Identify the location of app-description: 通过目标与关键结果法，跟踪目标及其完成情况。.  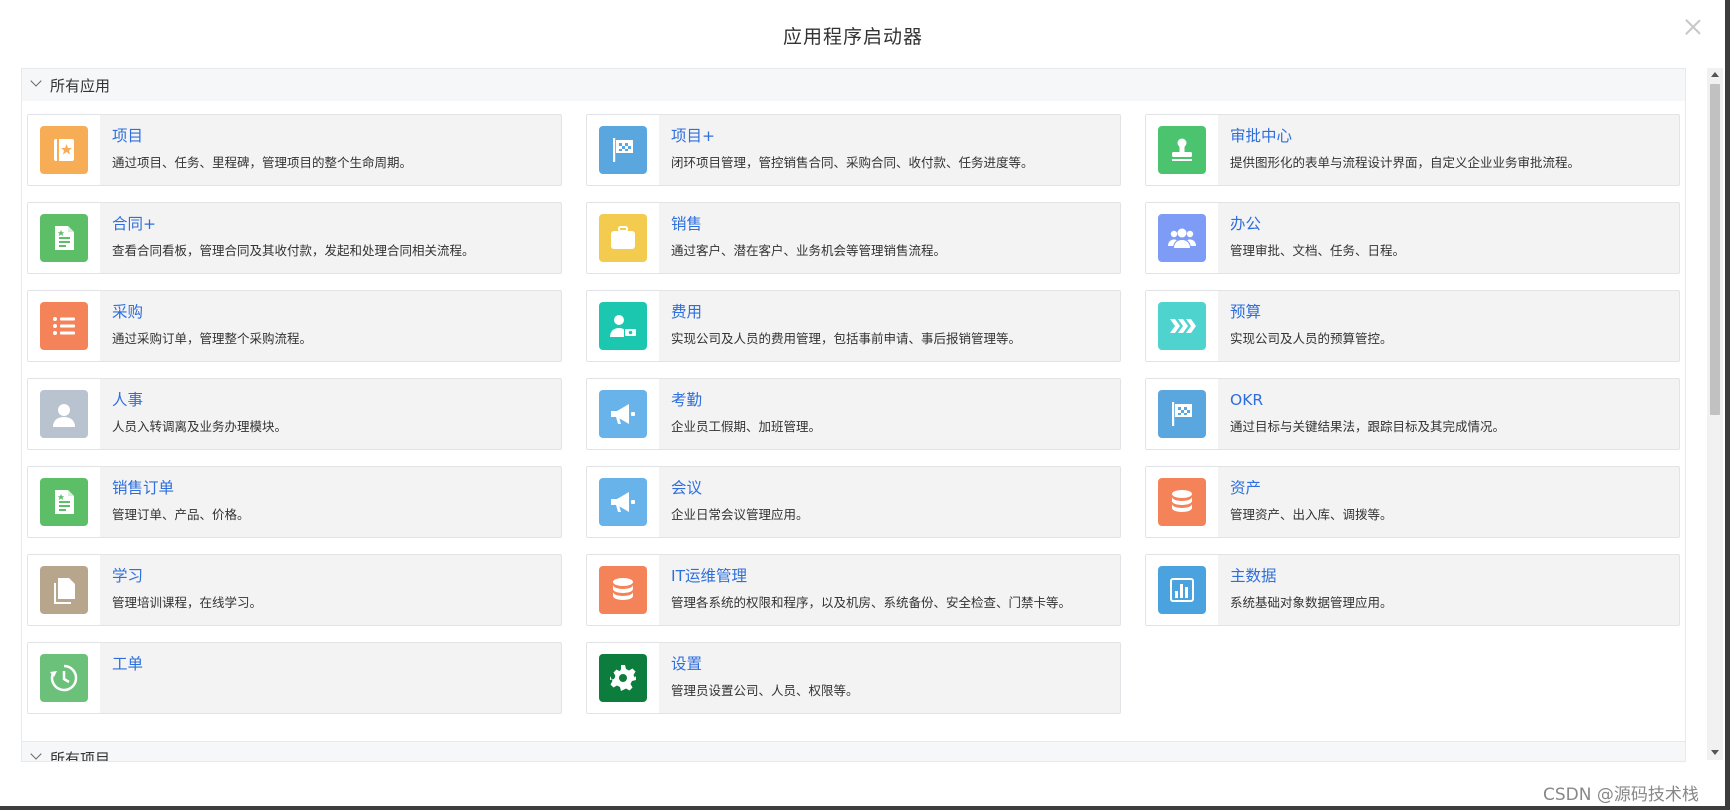
(1368, 426).